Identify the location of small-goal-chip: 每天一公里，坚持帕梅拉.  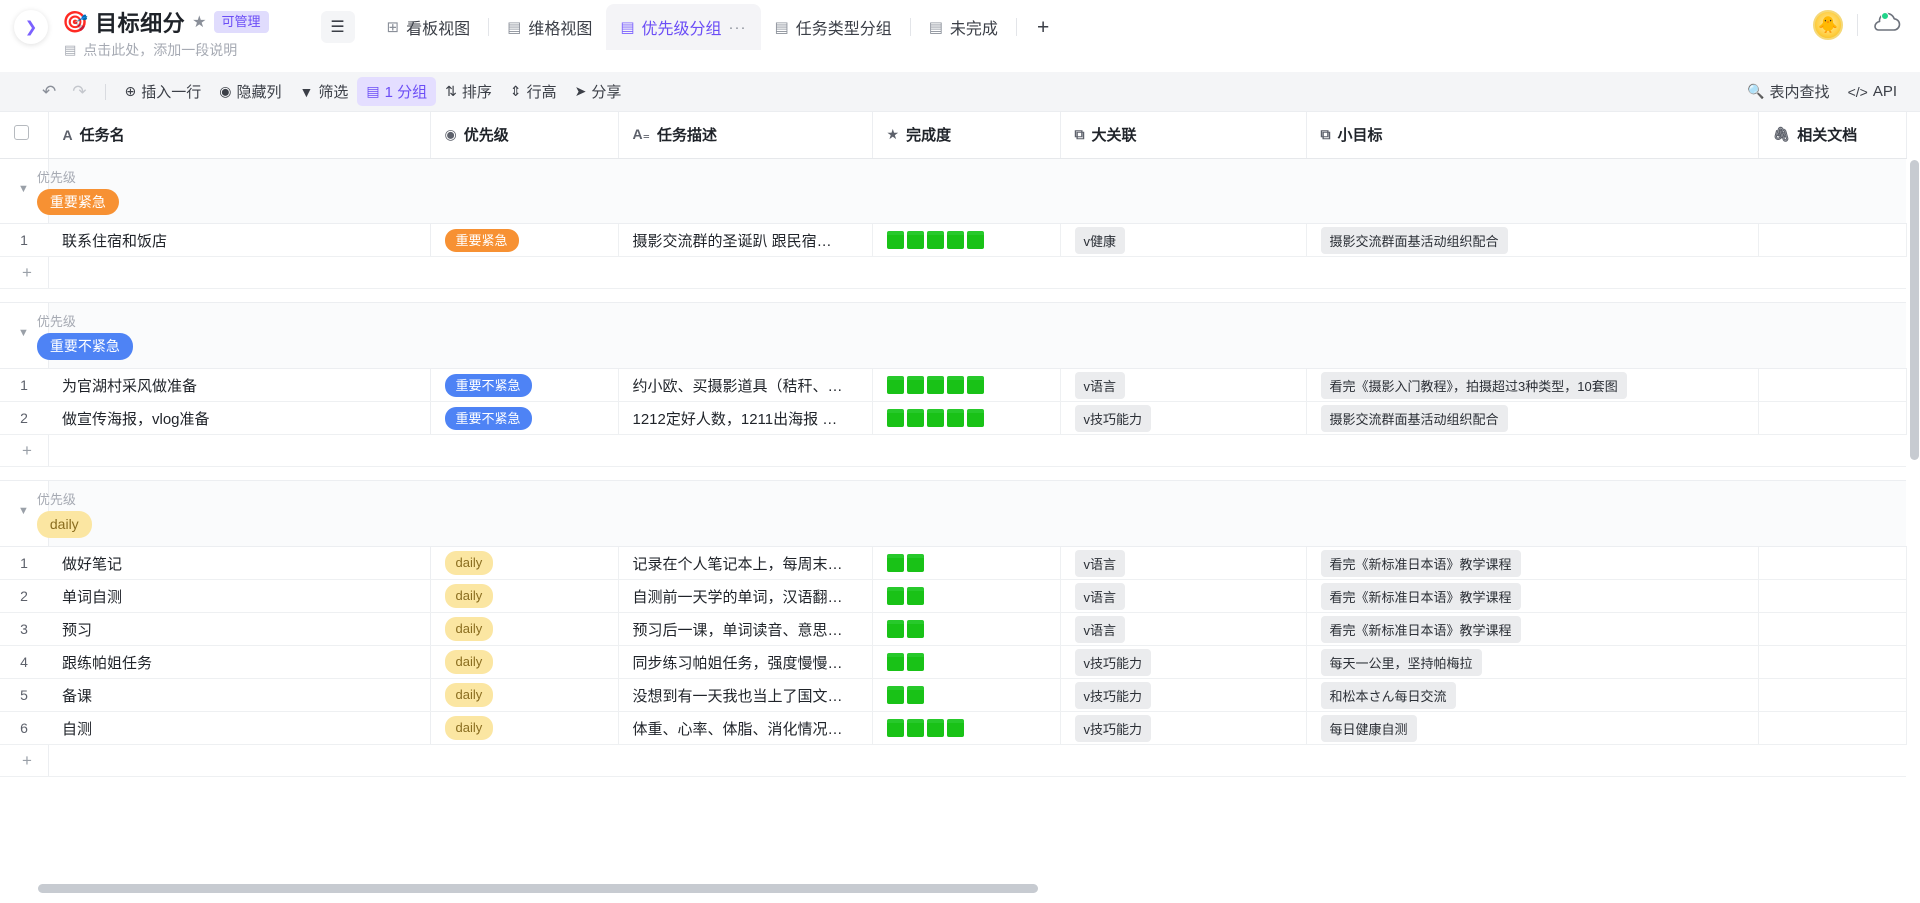
(1401, 662).